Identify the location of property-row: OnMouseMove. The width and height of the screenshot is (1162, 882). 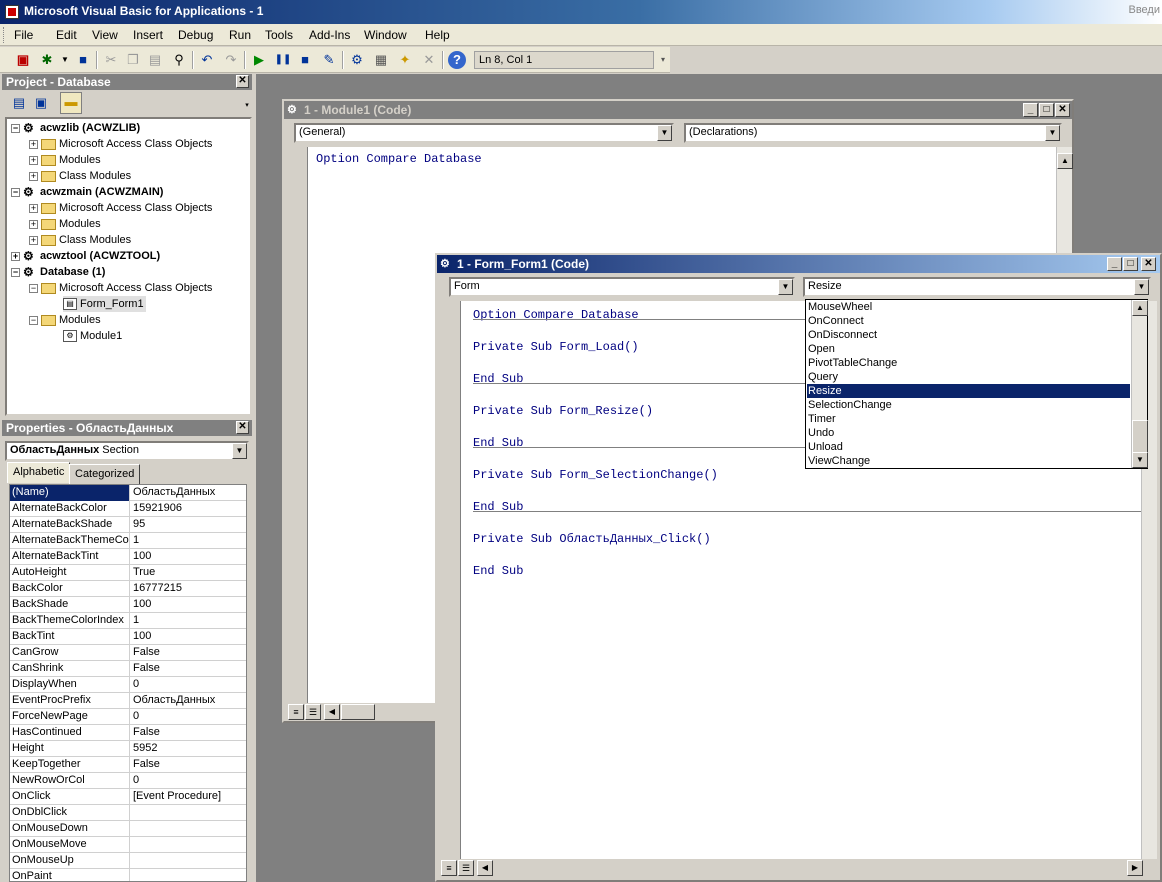
(128, 845).